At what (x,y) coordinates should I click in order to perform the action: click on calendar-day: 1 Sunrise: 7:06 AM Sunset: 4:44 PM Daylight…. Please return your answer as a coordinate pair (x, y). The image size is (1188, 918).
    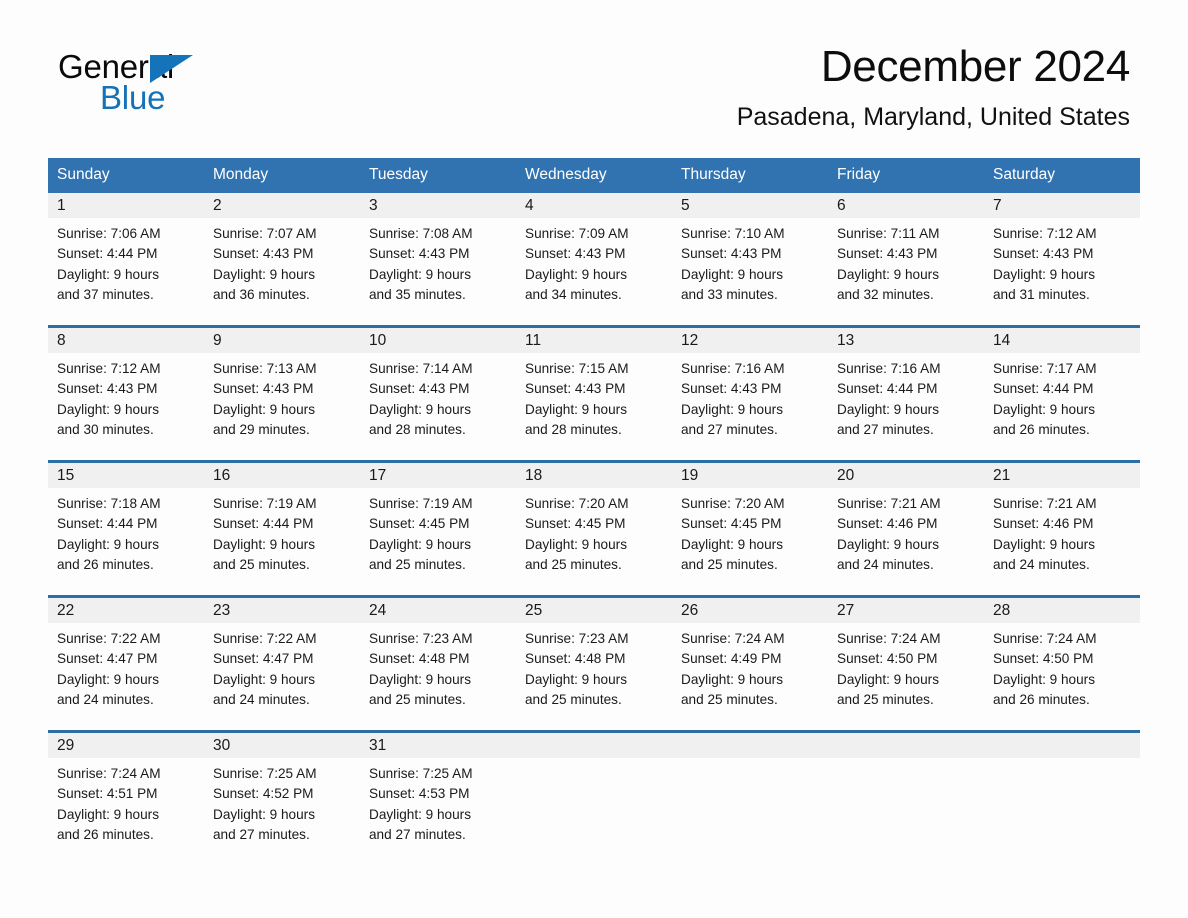
    Looking at the image, I should click on (126, 259).